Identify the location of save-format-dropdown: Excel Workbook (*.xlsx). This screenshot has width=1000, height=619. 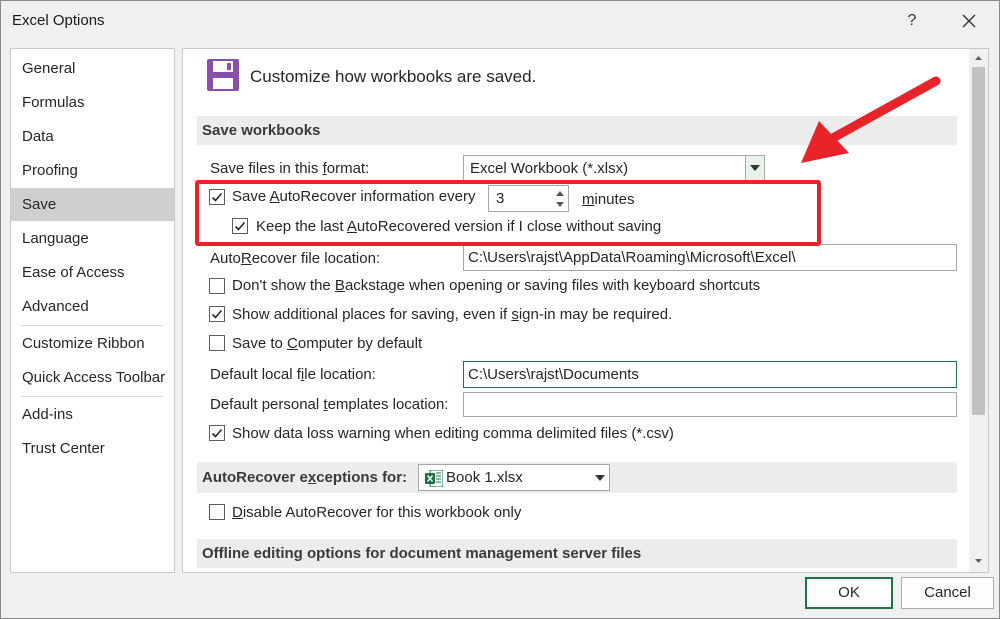
(614, 168).